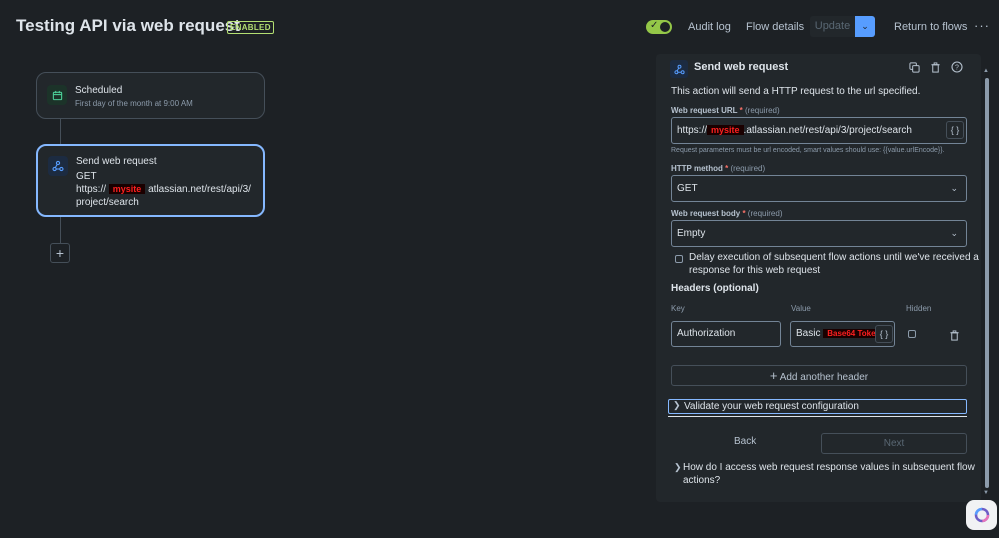  I want to click on http-method-value: GET, so click(687, 188).